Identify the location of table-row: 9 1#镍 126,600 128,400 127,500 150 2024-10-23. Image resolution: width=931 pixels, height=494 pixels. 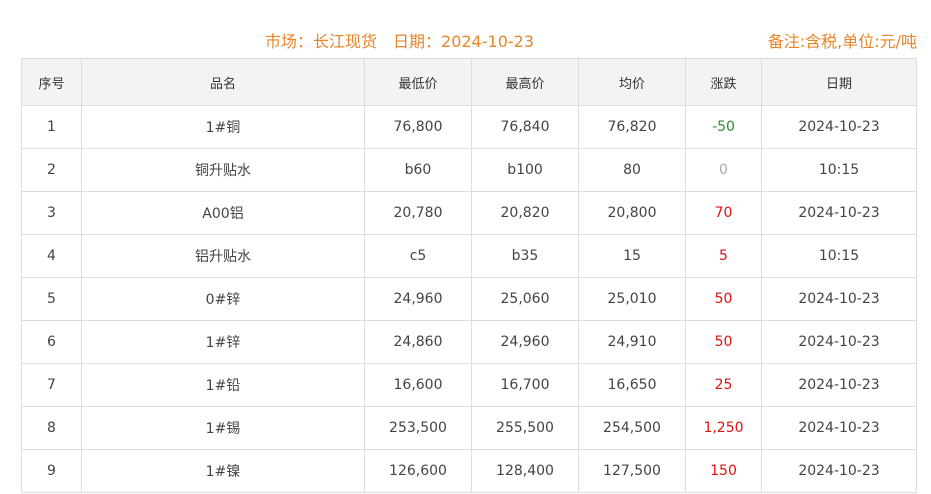
(469, 471).